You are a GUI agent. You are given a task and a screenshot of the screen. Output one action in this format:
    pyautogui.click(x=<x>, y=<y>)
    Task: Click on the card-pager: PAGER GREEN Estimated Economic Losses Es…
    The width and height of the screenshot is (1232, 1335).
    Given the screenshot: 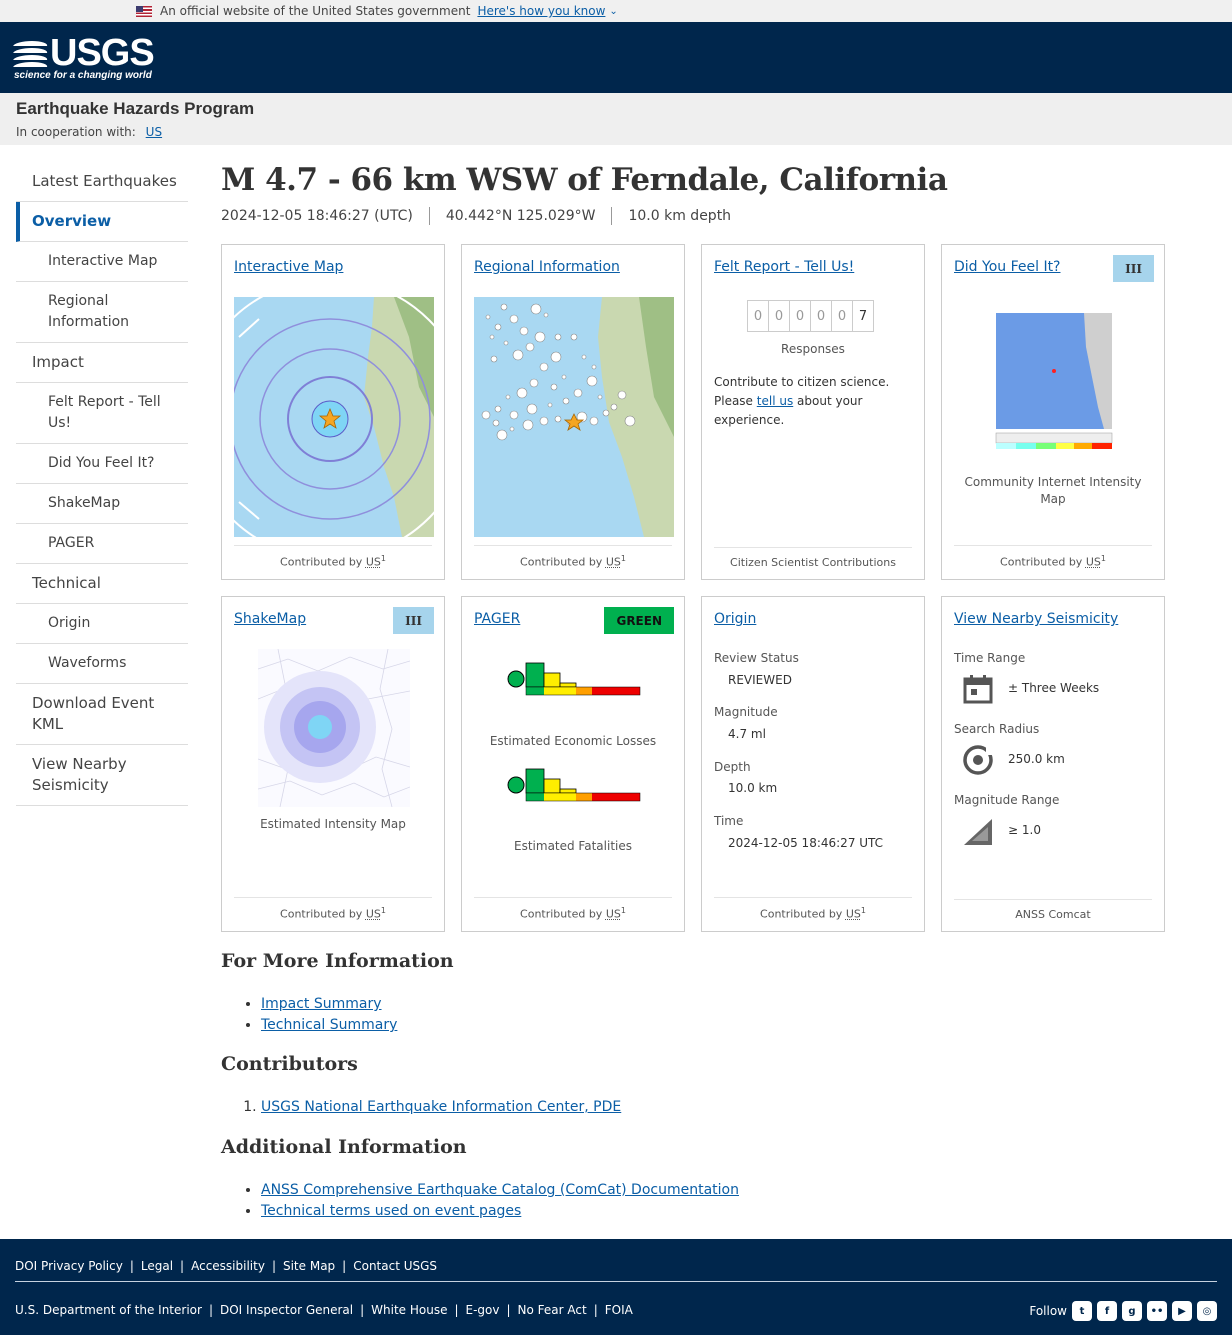 What is the action you would take?
    pyautogui.click(x=573, y=764)
    